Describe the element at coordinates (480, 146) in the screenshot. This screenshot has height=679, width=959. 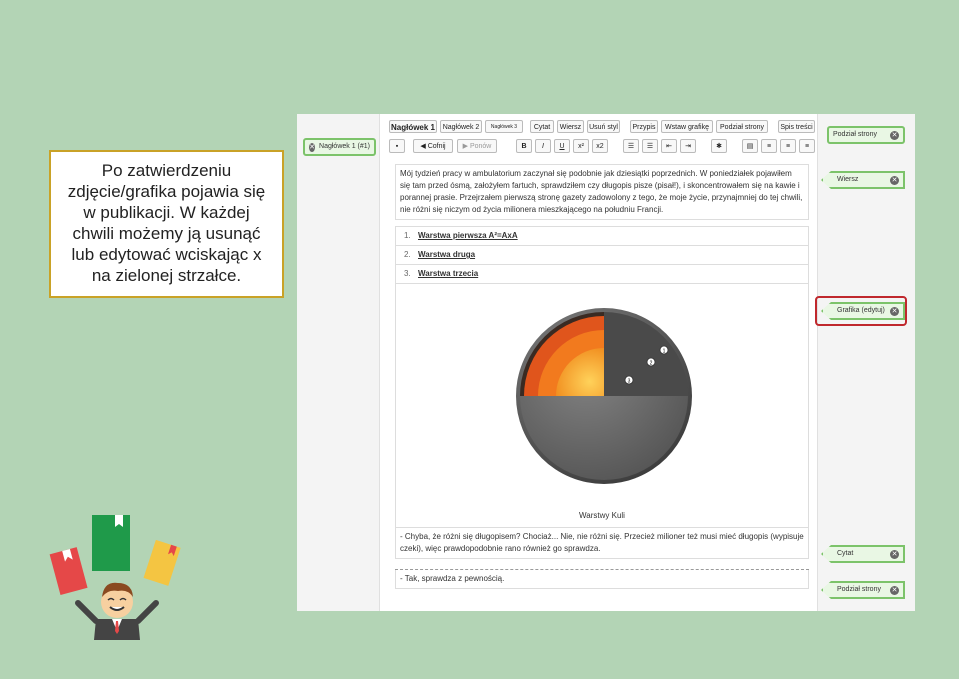
I see `redo-label: Ponów` at that location.